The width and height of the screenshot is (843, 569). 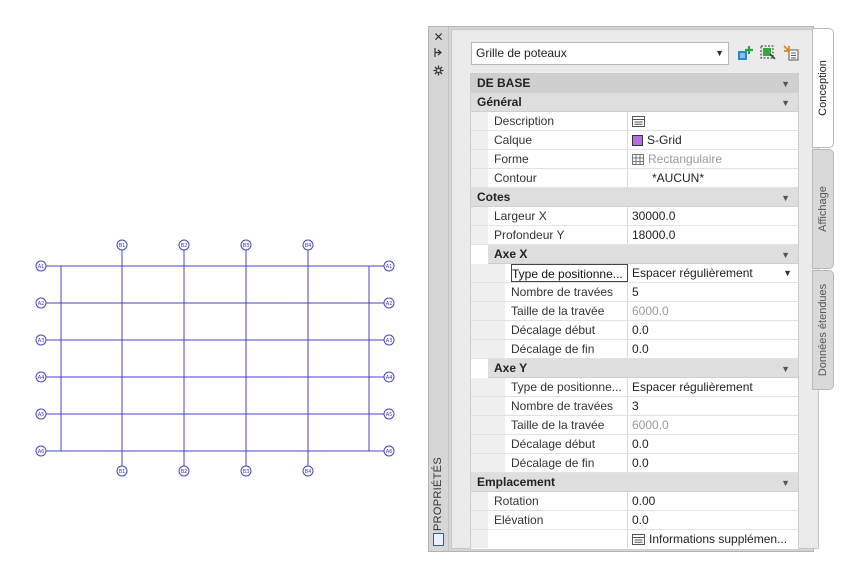 What do you see at coordinates (438, 37) in the screenshot?
I see `close-icon: ✕` at bounding box center [438, 37].